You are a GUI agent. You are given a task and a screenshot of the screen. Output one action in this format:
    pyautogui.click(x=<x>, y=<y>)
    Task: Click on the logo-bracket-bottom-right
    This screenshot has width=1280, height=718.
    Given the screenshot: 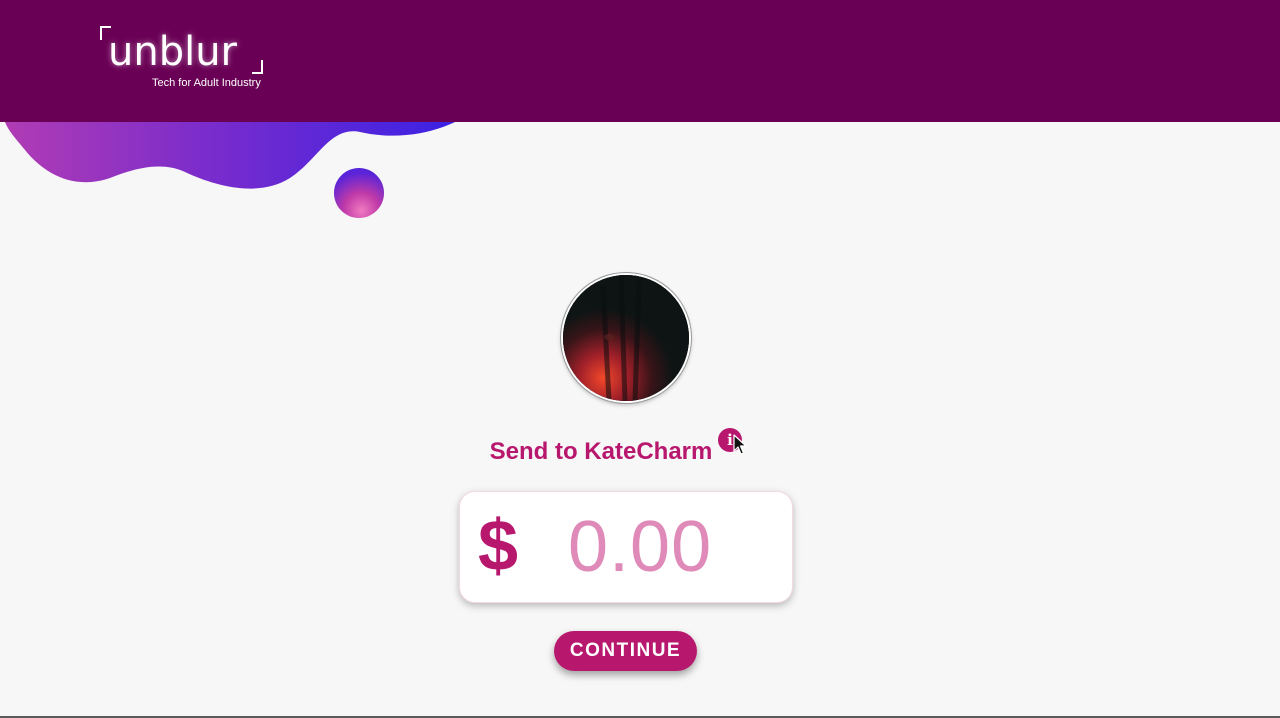 What is the action you would take?
    pyautogui.click(x=257, y=67)
    